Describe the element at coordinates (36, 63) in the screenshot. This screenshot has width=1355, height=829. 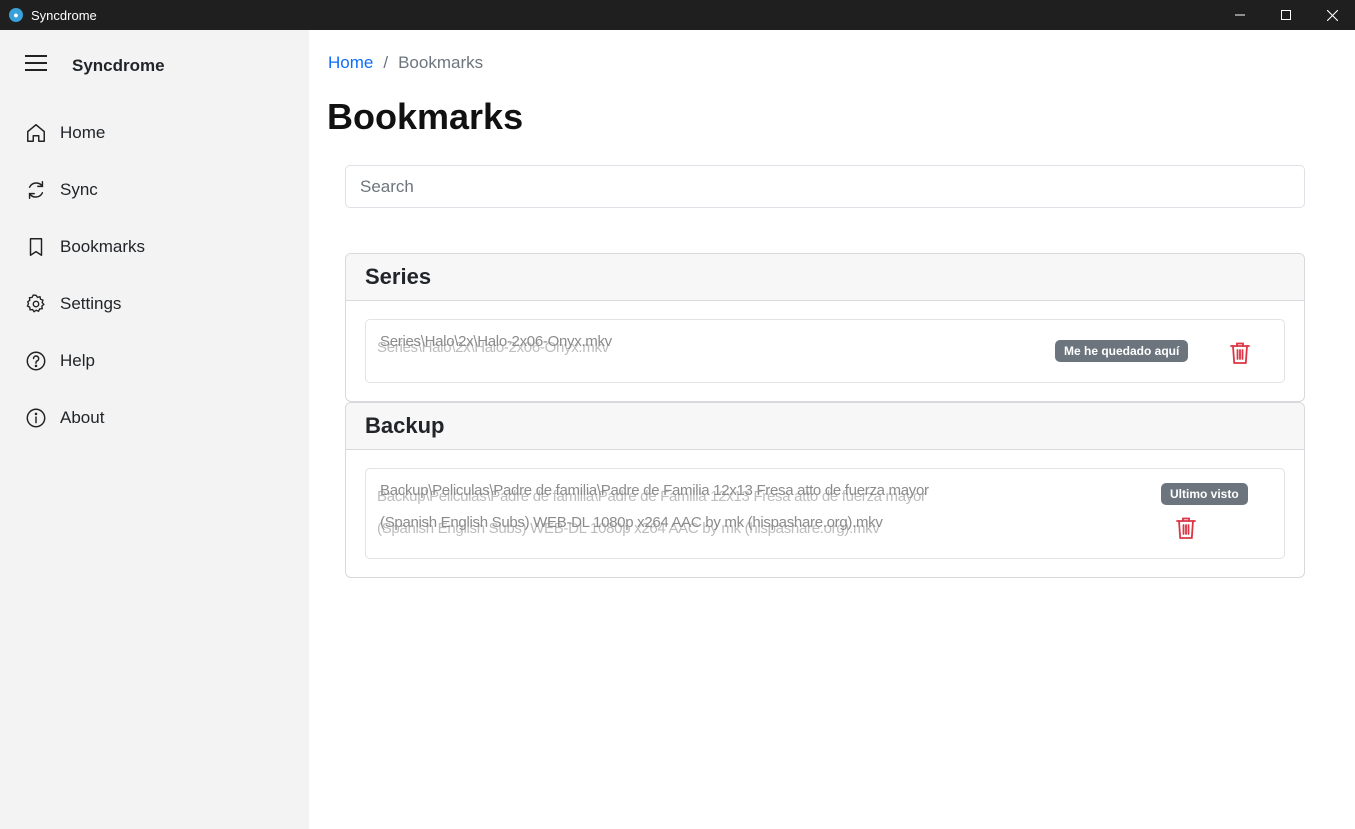
I see `hamburger-menu-icon` at that location.